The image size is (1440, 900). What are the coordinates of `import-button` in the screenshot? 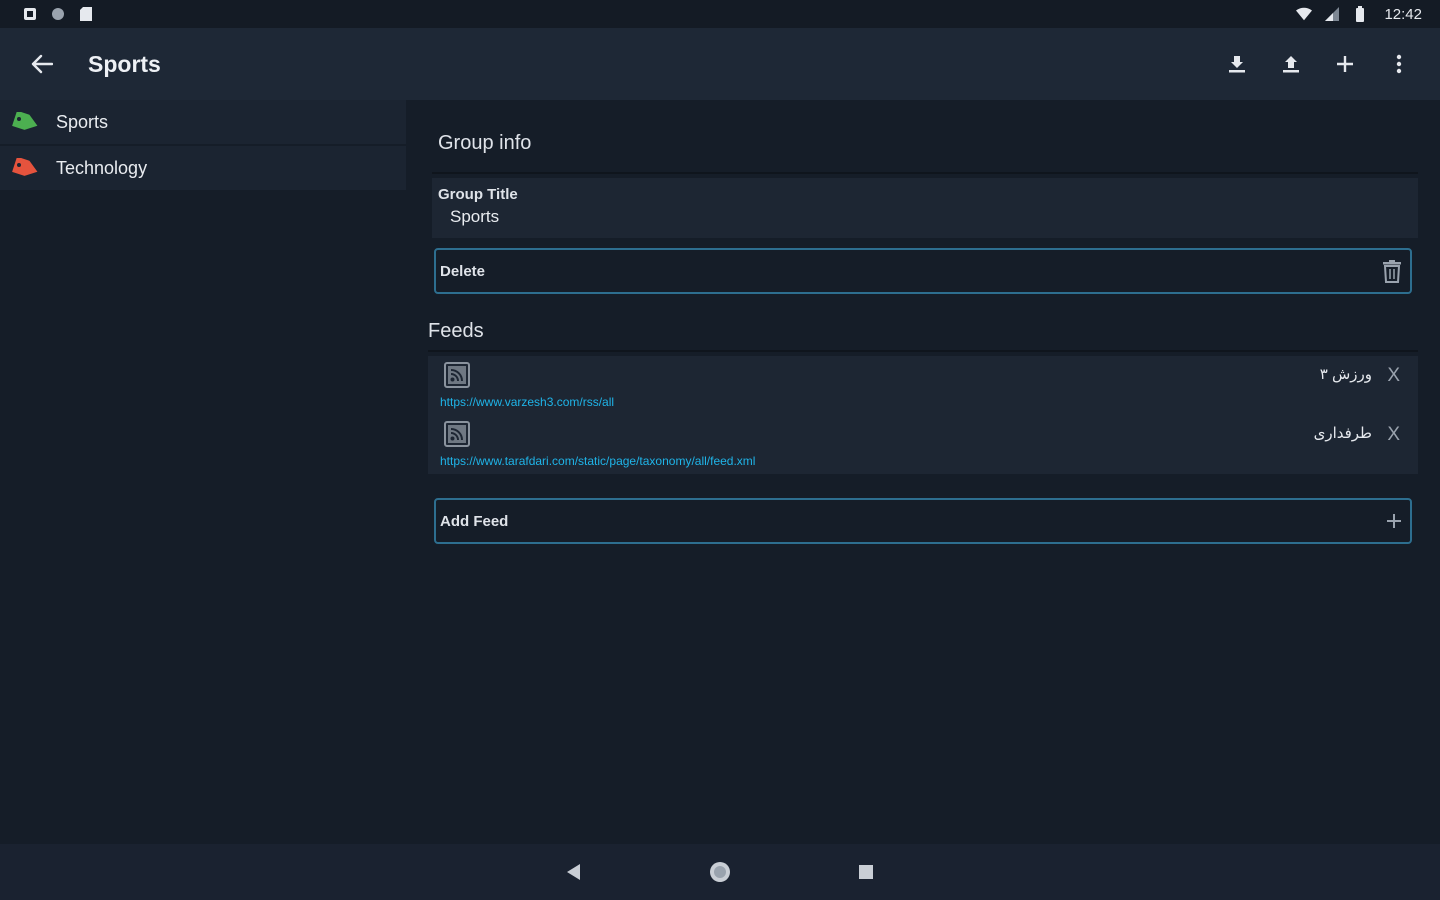 It's located at (1237, 64).